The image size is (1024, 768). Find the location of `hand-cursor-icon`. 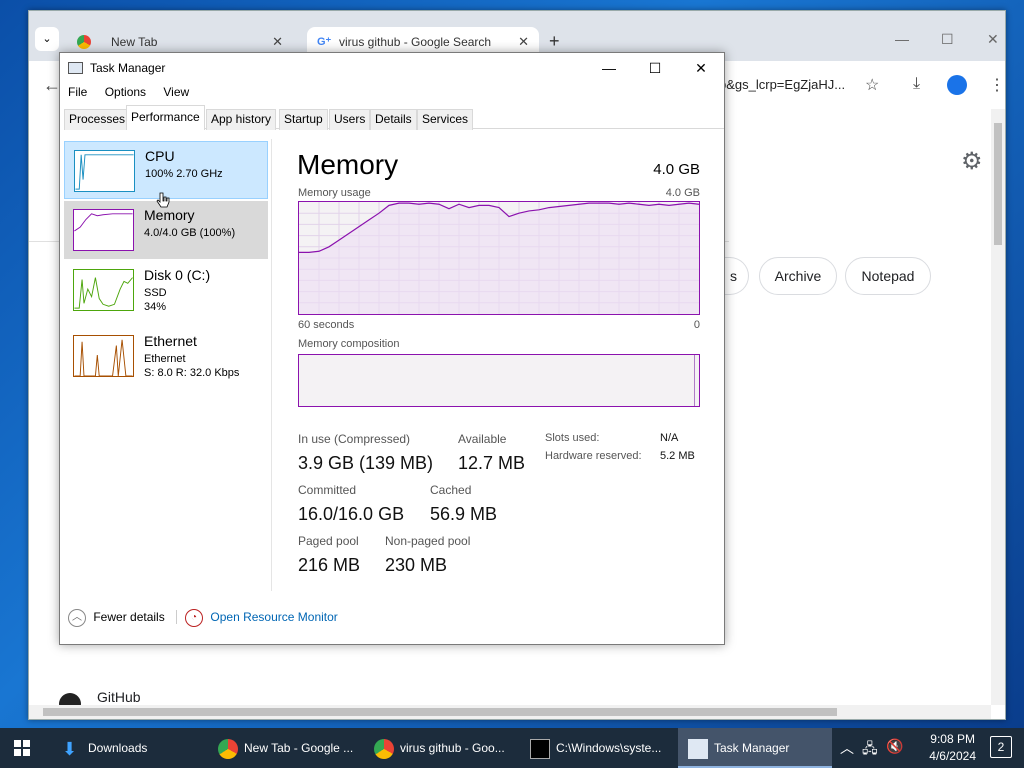

hand-cursor-icon is located at coordinates (163, 200).